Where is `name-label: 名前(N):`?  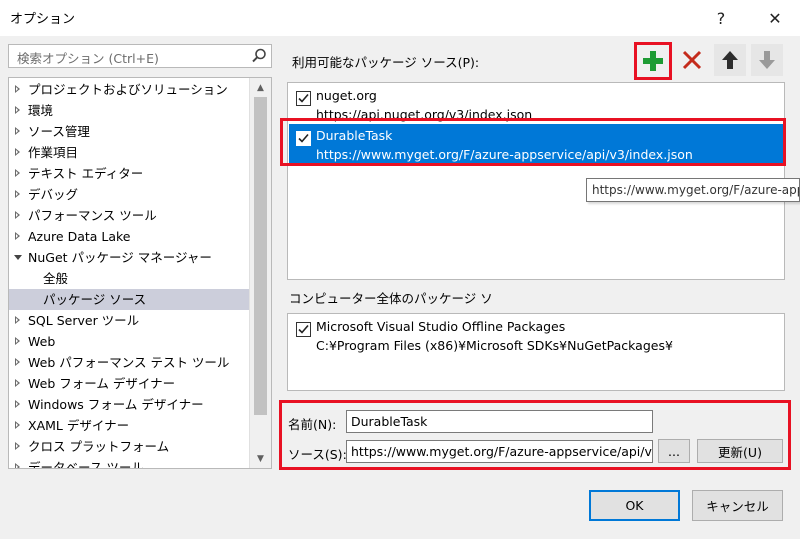
name-label: 名前(N): is located at coordinates (312, 424).